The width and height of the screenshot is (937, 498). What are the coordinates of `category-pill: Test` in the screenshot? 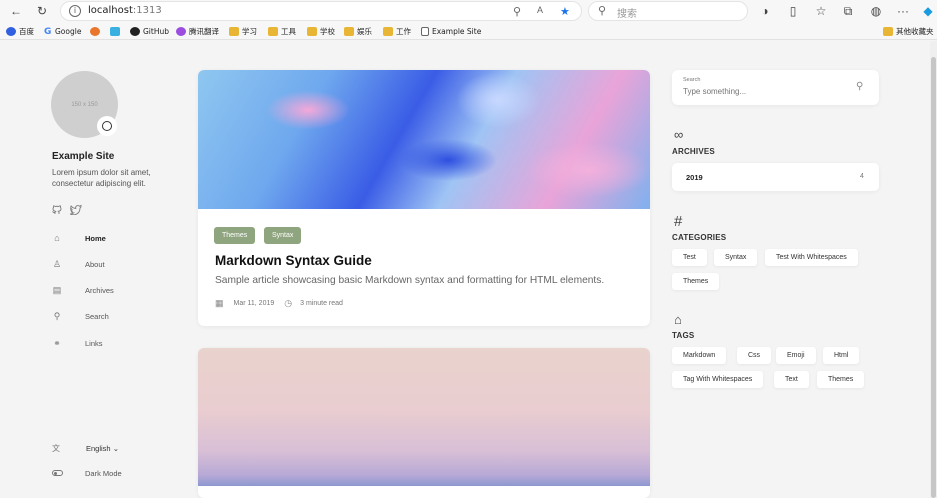 It's located at (689, 257).